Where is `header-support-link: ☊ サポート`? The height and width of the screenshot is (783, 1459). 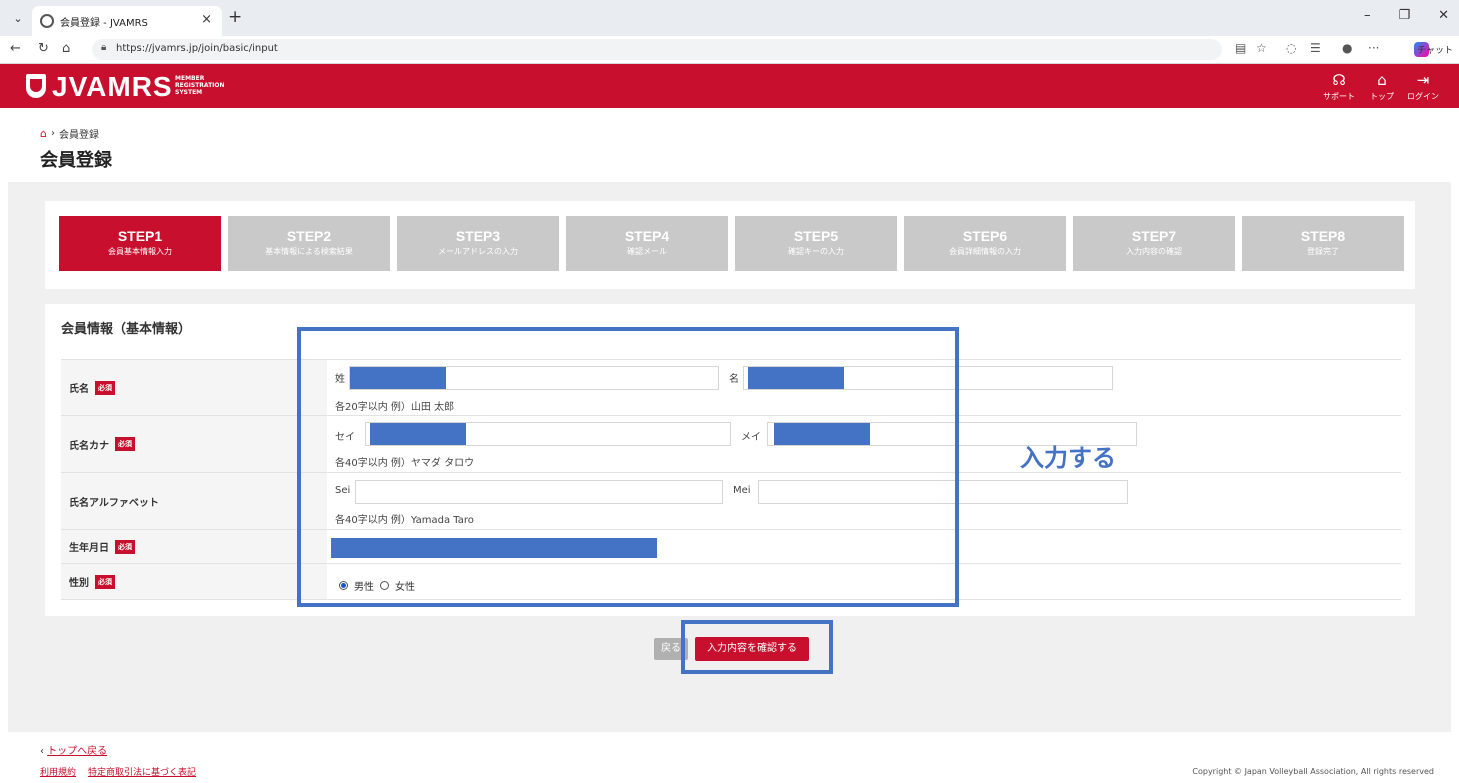 header-support-link: ☊ サポート is located at coordinates (1339, 87).